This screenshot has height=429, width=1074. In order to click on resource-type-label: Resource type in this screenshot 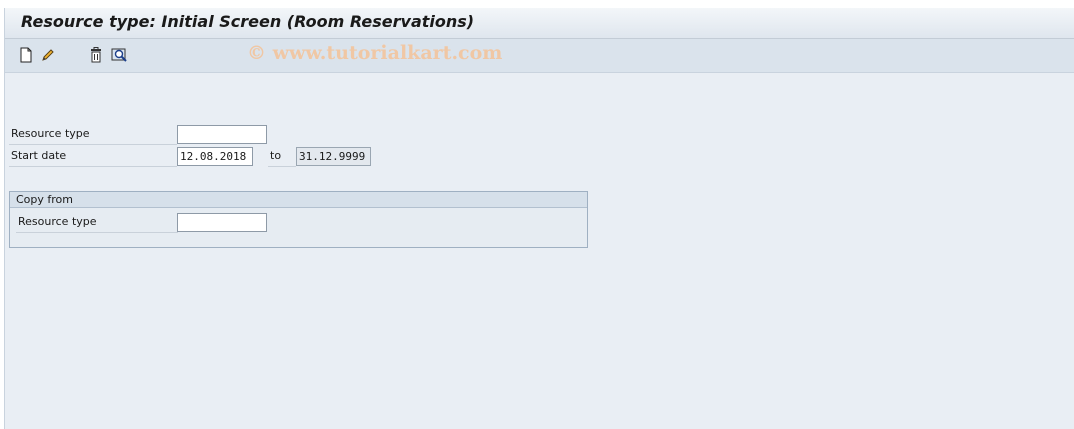, I will do `click(93, 135)`.